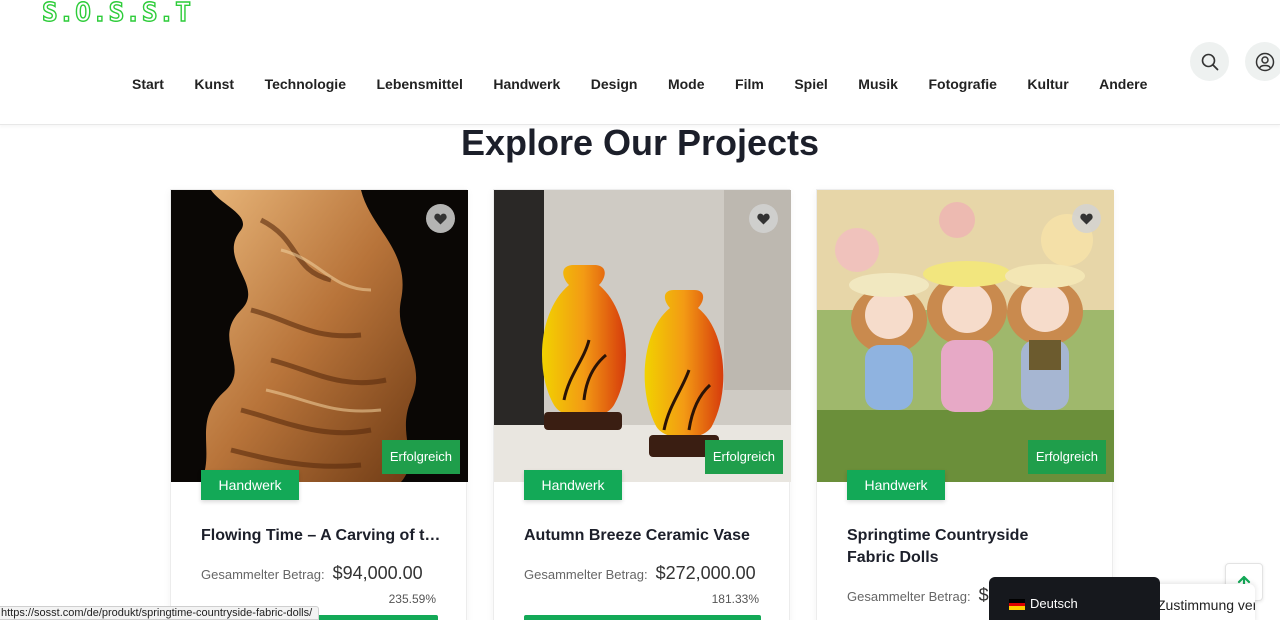  I want to click on amount-row: Gesammelter Betrag : $272,000.00, so click(640, 573).